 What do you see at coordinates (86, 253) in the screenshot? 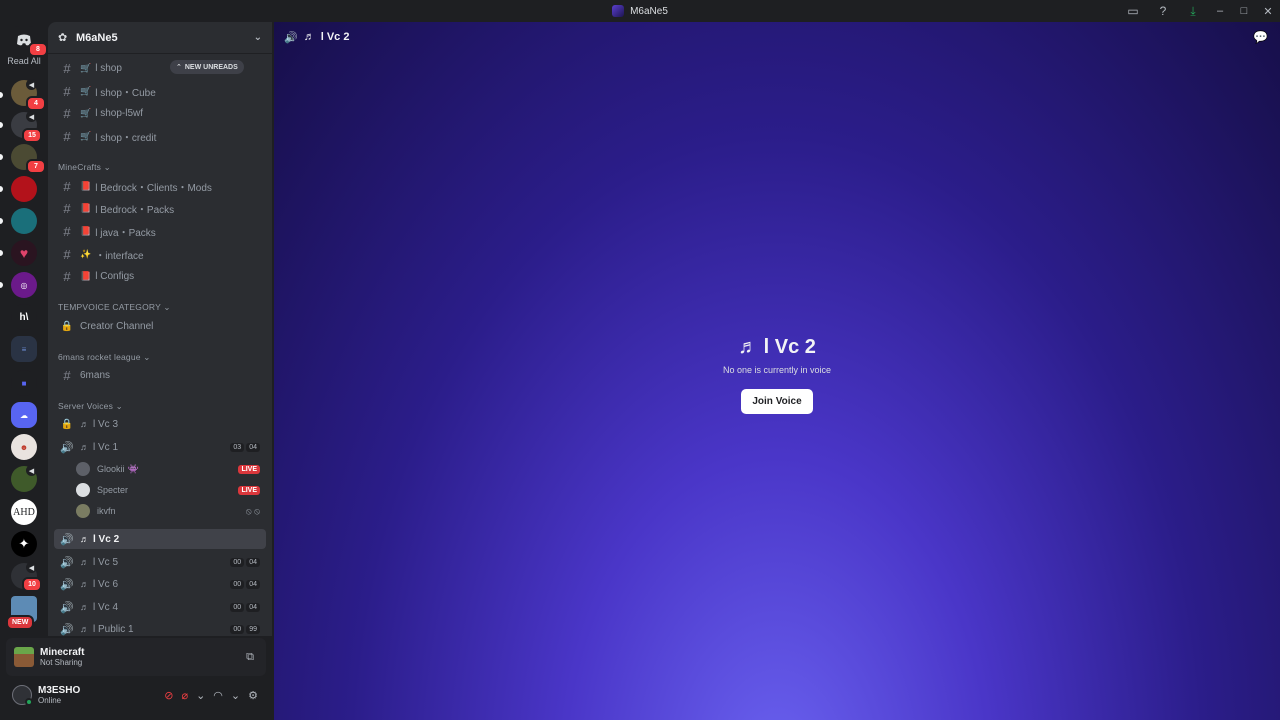
I see `sparkles-icon: ✨` at bounding box center [86, 253].